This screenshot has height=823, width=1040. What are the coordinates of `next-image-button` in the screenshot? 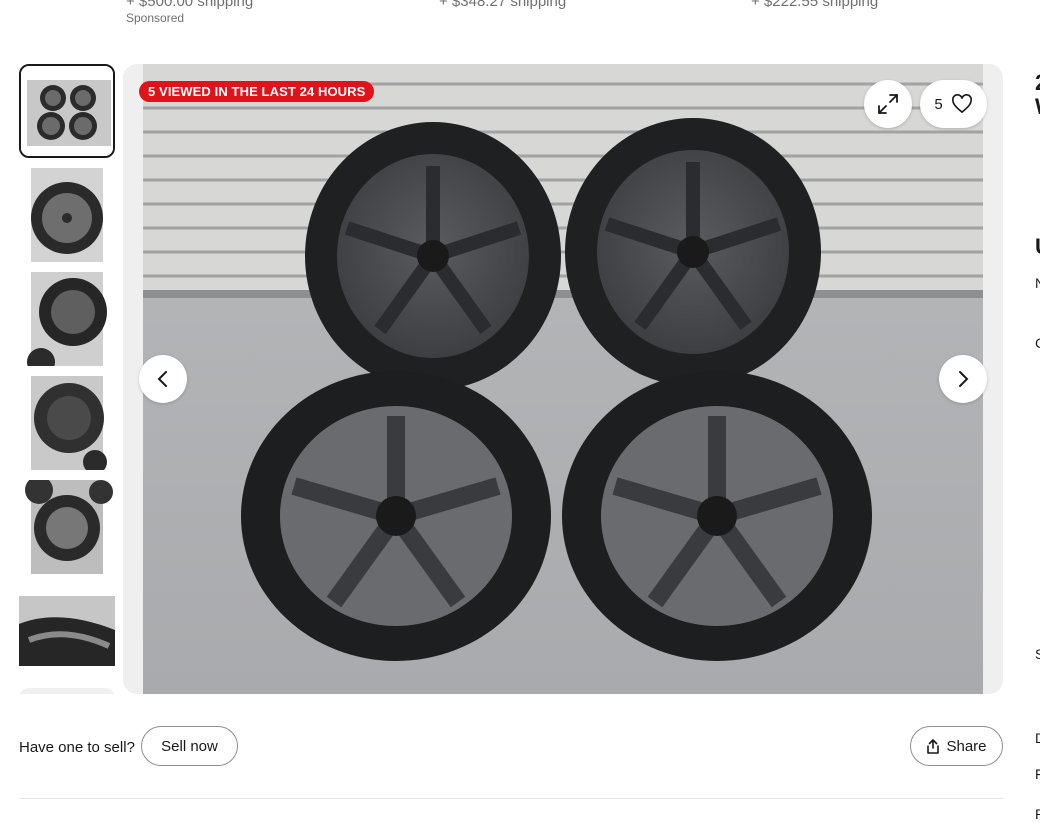 It's located at (963, 379).